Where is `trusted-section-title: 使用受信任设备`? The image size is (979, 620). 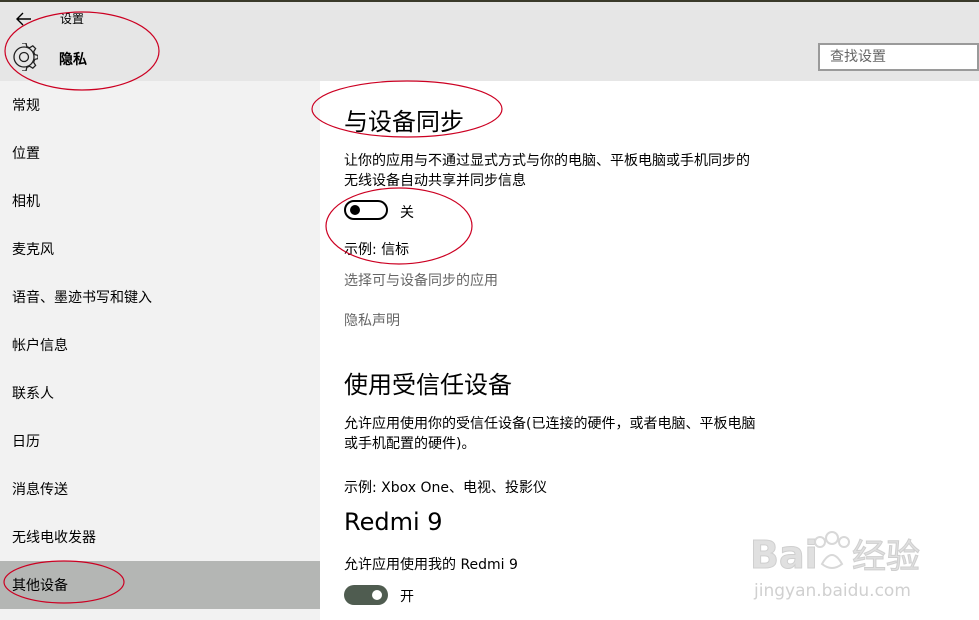
trusted-section-title: 使用受信任设备 is located at coordinates (428, 385).